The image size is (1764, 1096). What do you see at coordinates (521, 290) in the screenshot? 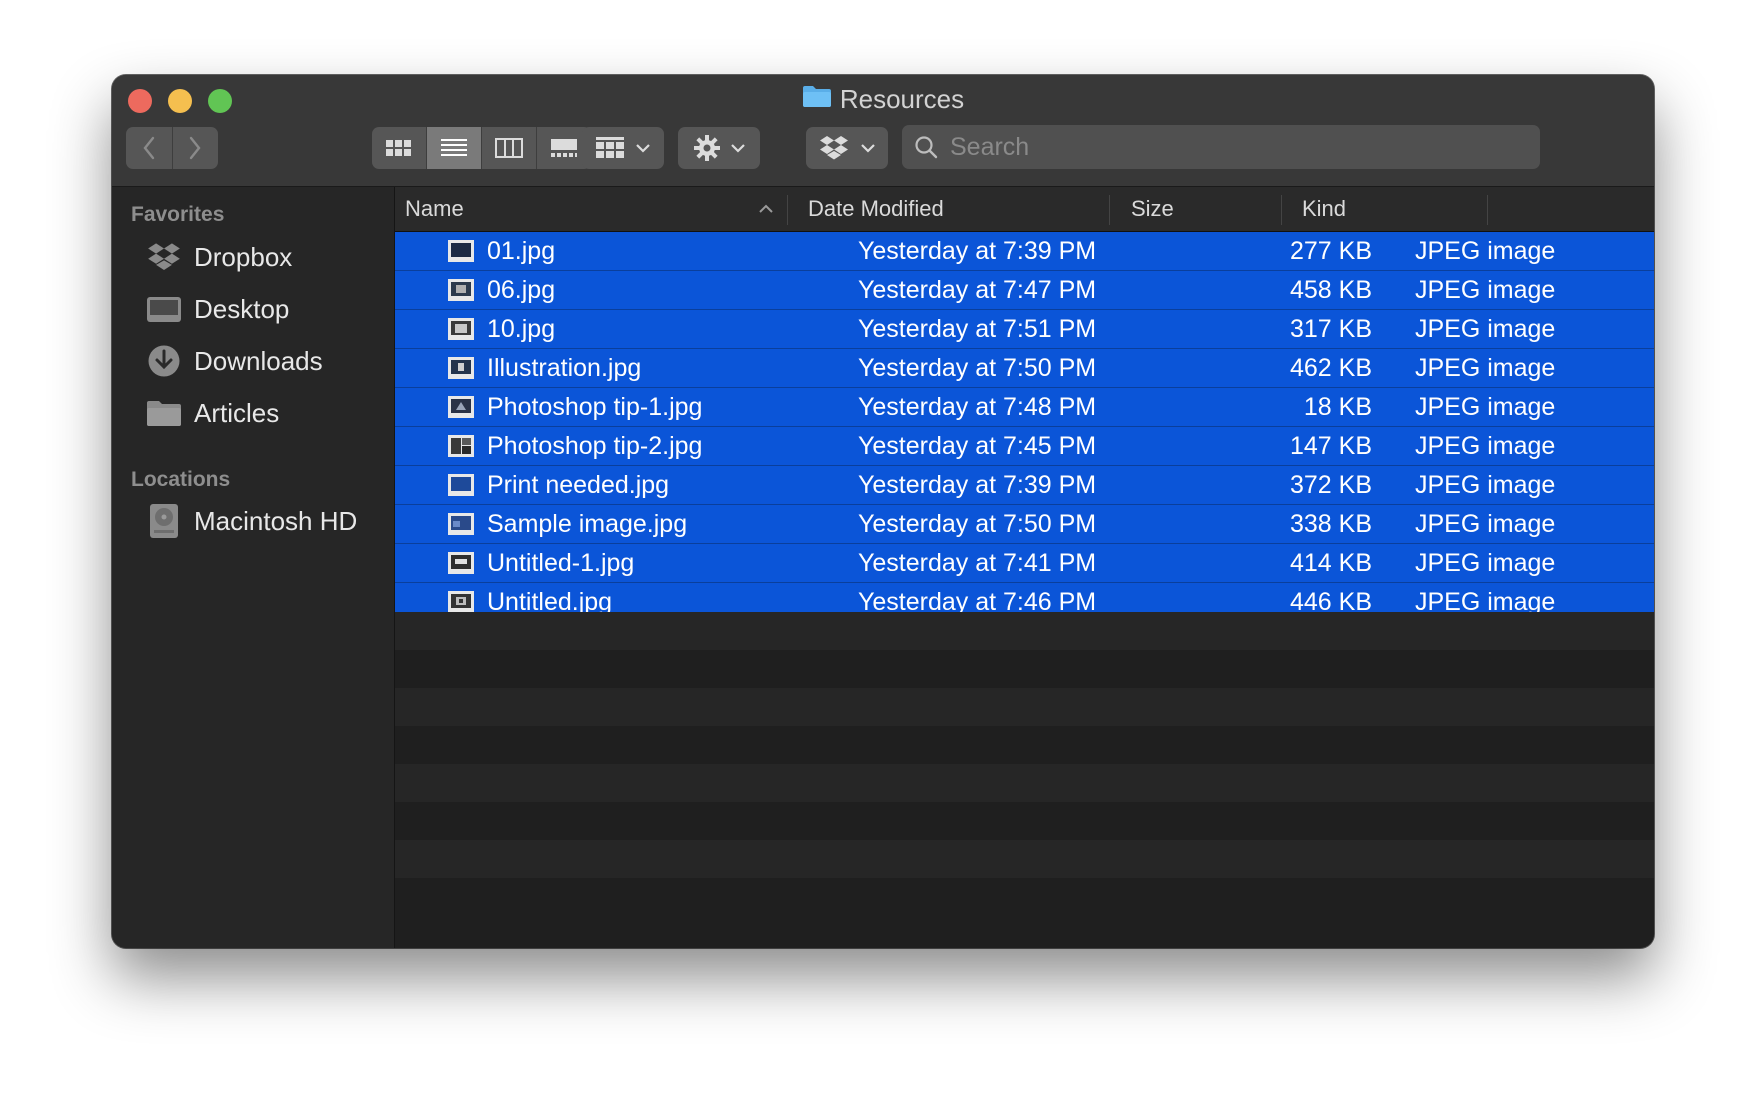
I see `file-name: 06.jpg` at bounding box center [521, 290].